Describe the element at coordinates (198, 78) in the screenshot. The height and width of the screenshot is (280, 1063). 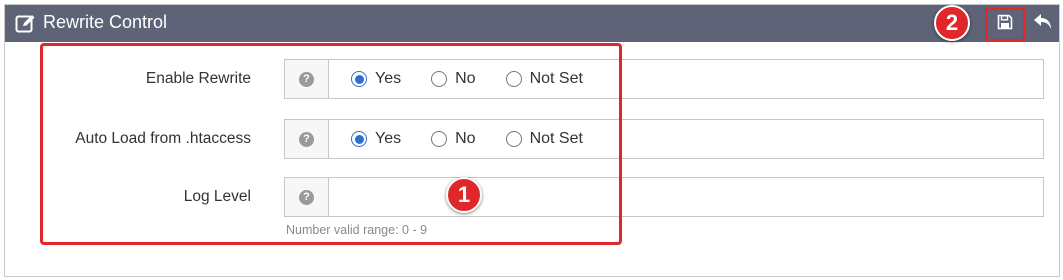
I see `enable-rewrite-label: Enable Rewrite` at that location.